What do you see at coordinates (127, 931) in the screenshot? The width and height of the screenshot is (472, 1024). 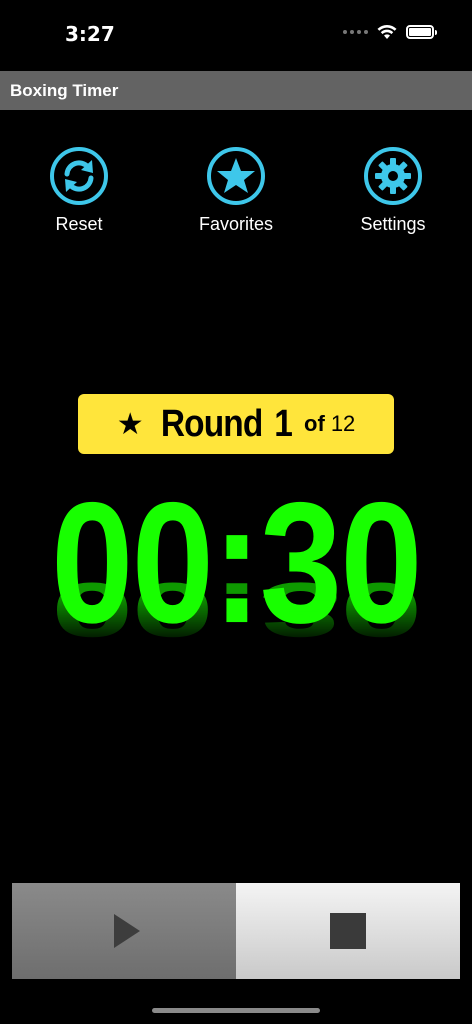 I see `play-icon` at bounding box center [127, 931].